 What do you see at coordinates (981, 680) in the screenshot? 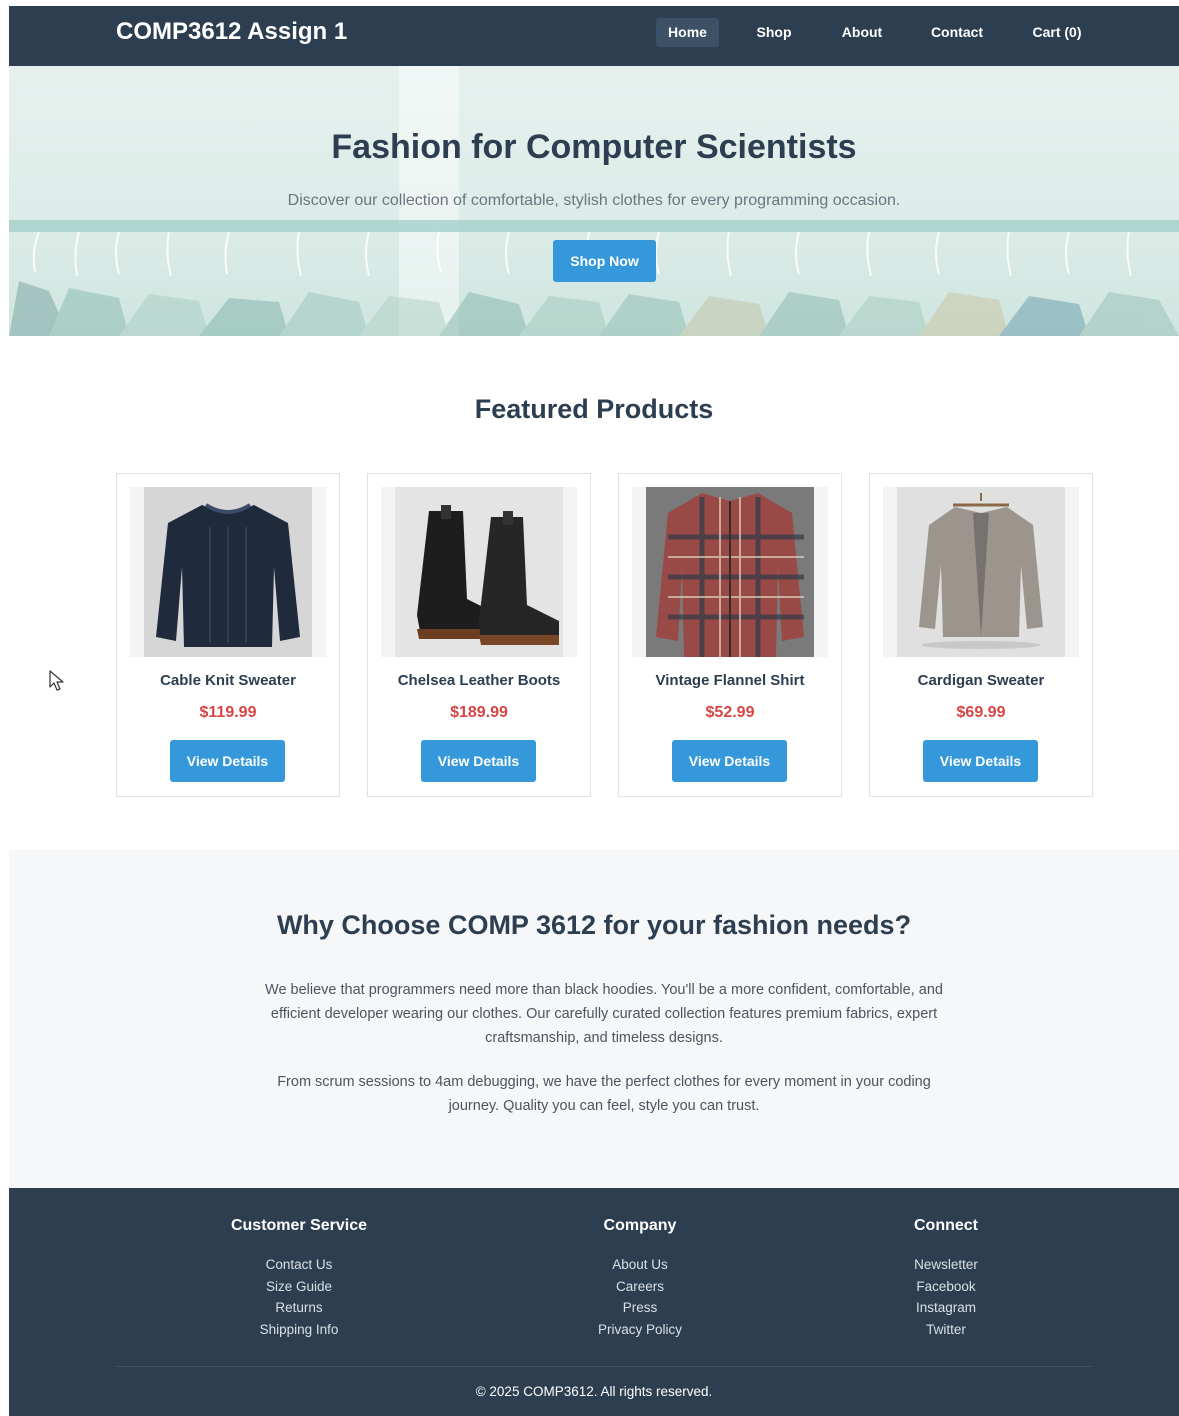
I see `product-name: Cardigan Sweater` at bounding box center [981, 680].